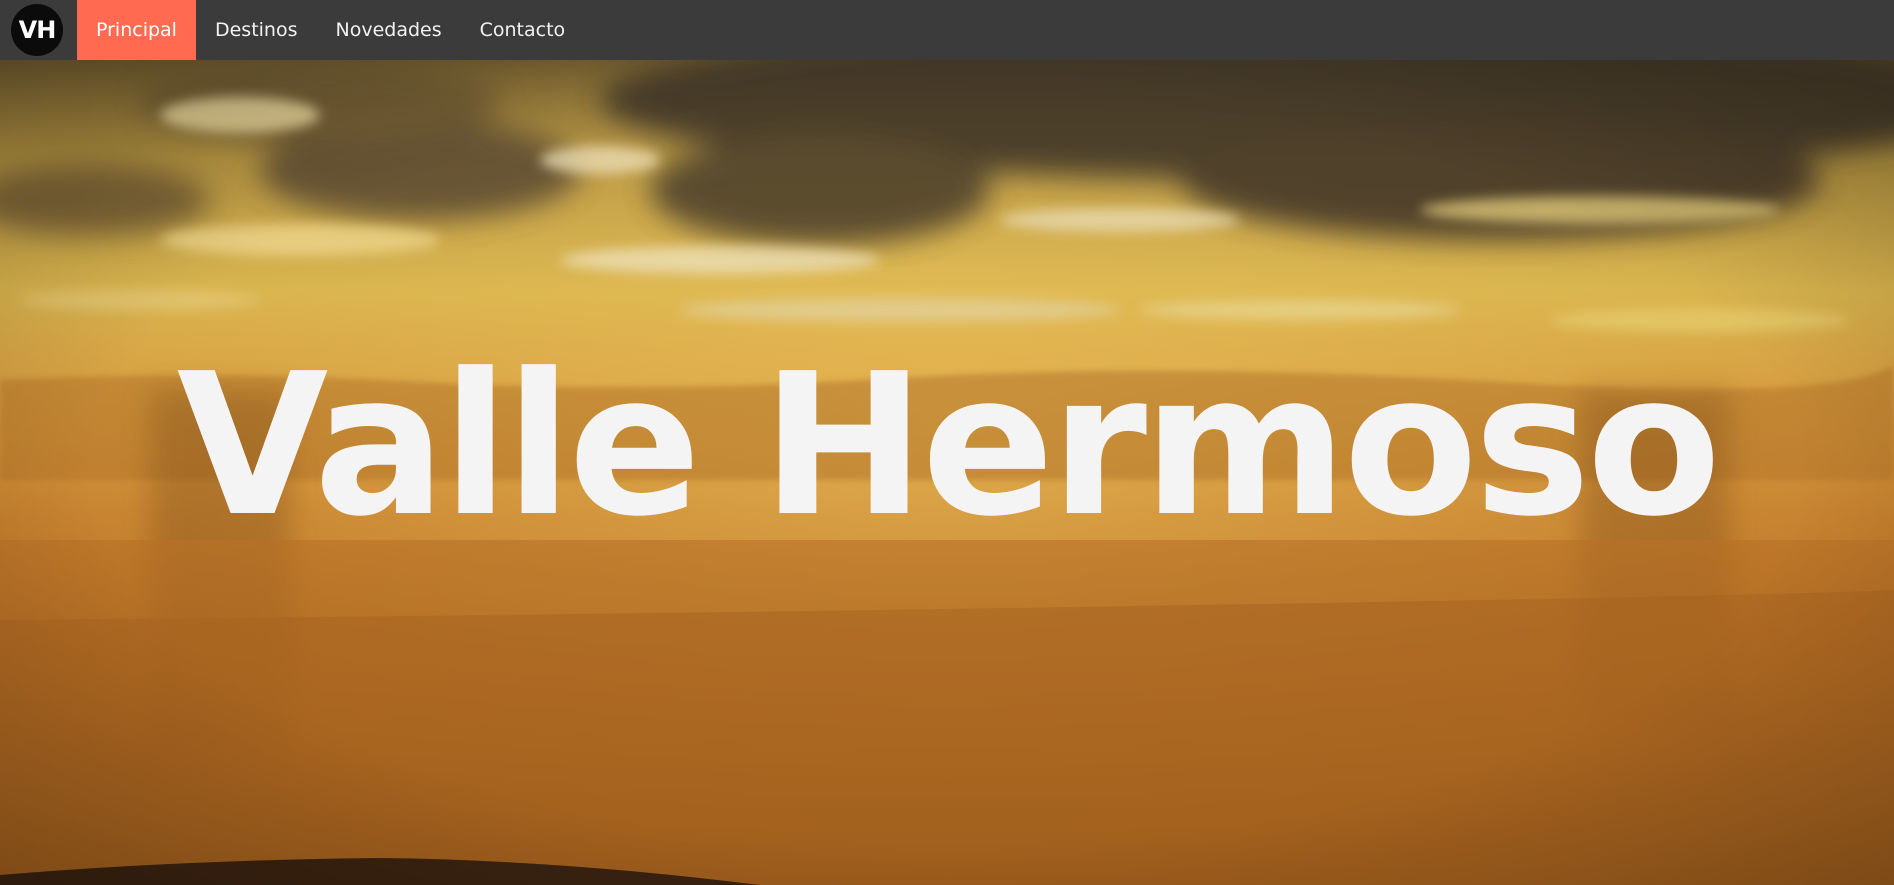 Image resolution: width=1894 pixels, height=885 pixels. What do you see at coordinates (388, 30) in the screenshot?
I see `nav-link-novedades: Novedades` at bounding box center [388, 30].